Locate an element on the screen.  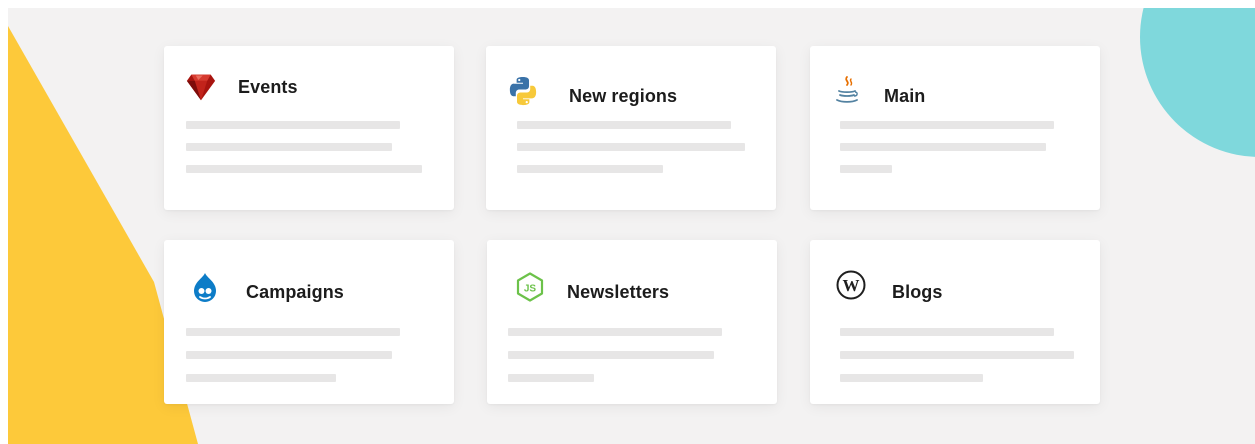
card-newsletters: JS Newsletters is located at coordinates (632, 322).